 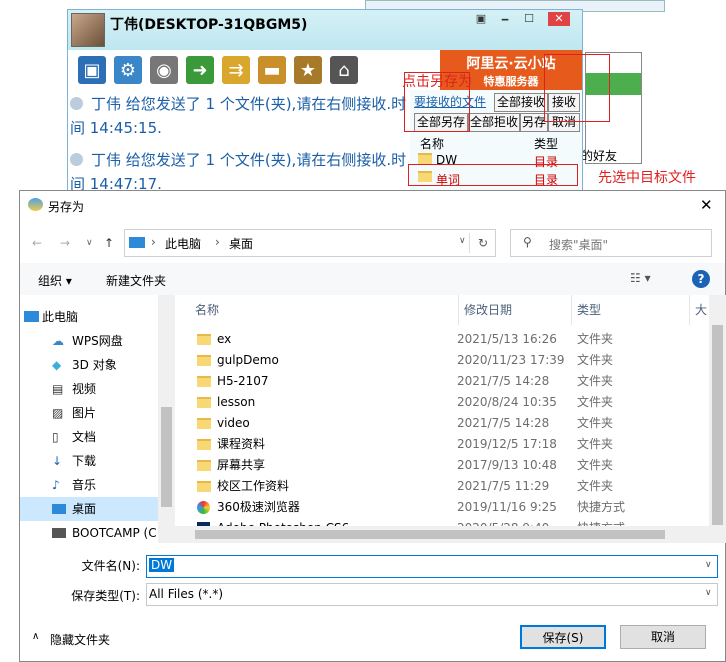 I want to click on tree-item-music: ♪ 音乐, so click(x=89, y=485).